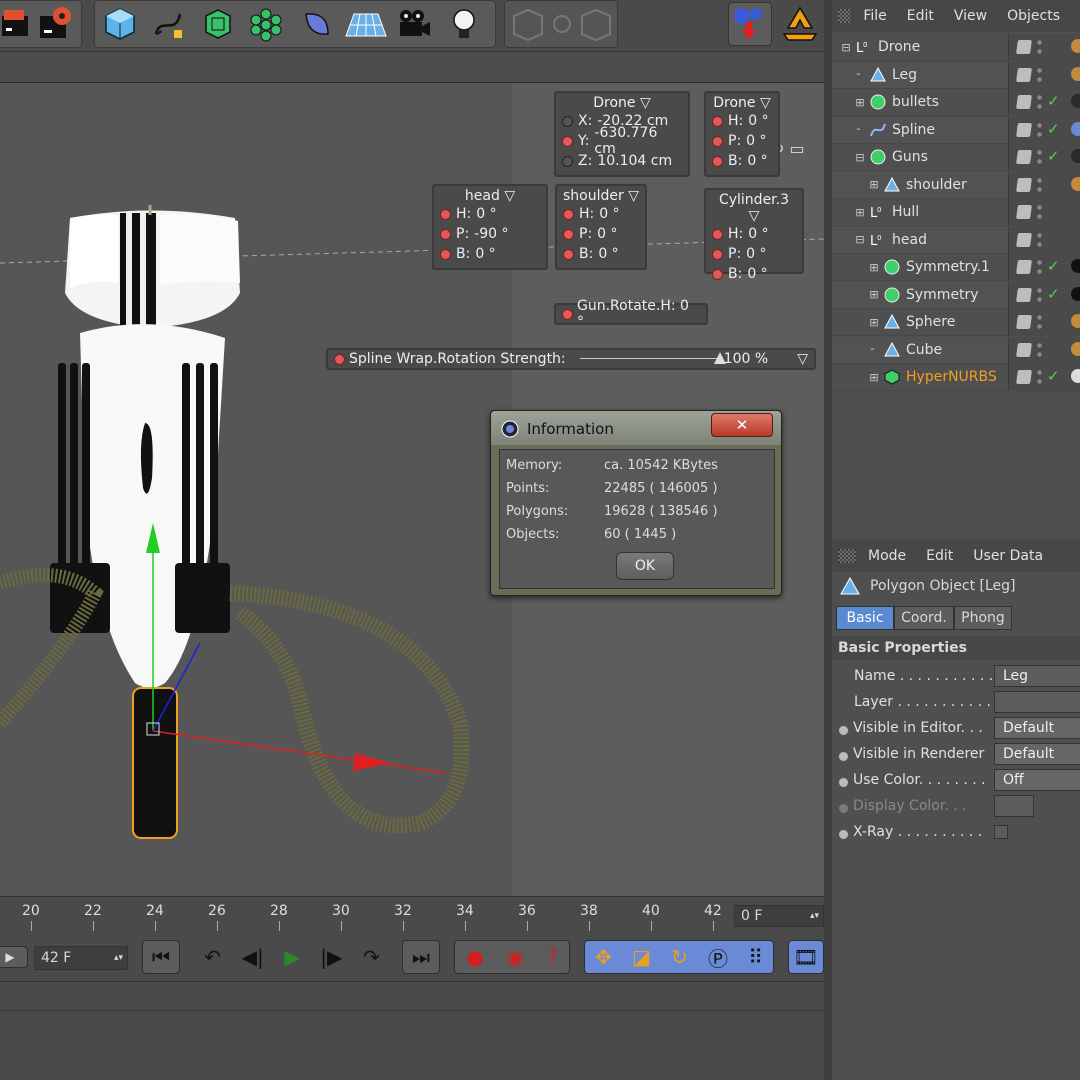  Describe the element at coordinates (638, 314) in the screenshot. I see `hud-gun-rotate-label: Gun.Rotate.H: 0 °` at that location.